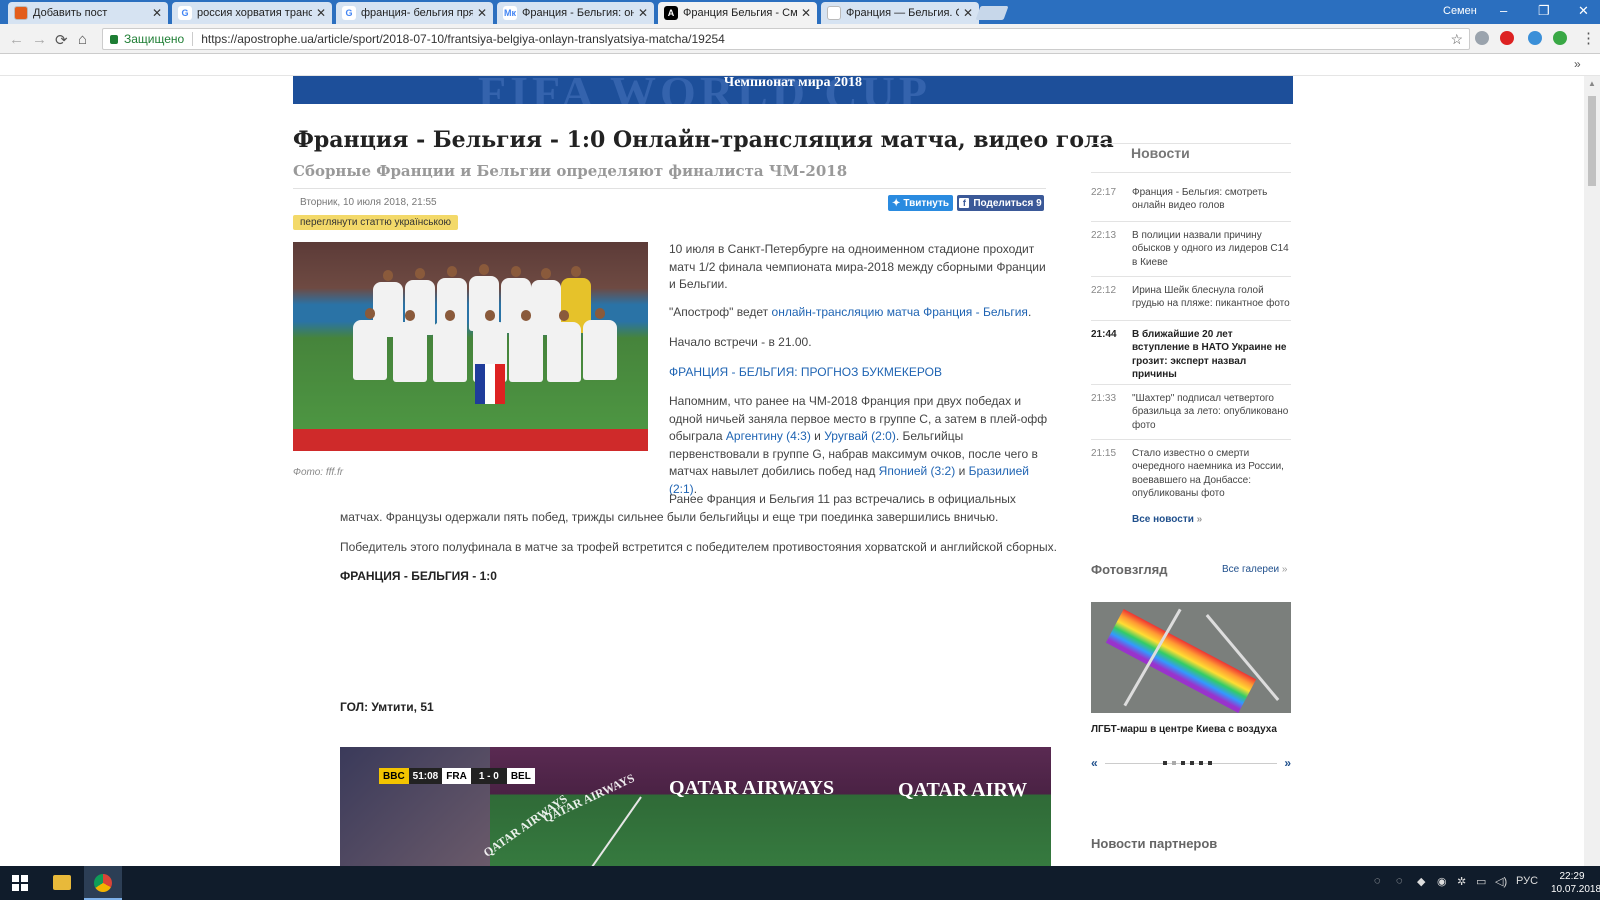  I want to click on ukrainian-version-link: переглянути статтю українською, so click(376, 222).